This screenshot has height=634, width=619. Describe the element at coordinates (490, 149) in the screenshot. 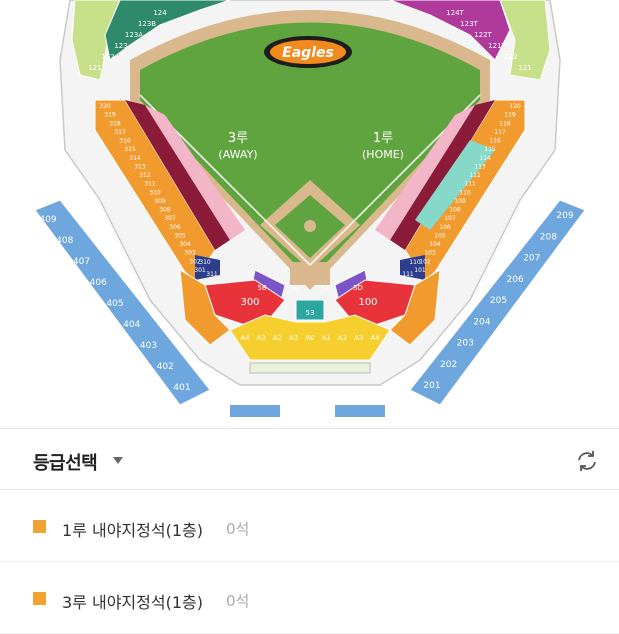

I see `section-label: 115` at that location.